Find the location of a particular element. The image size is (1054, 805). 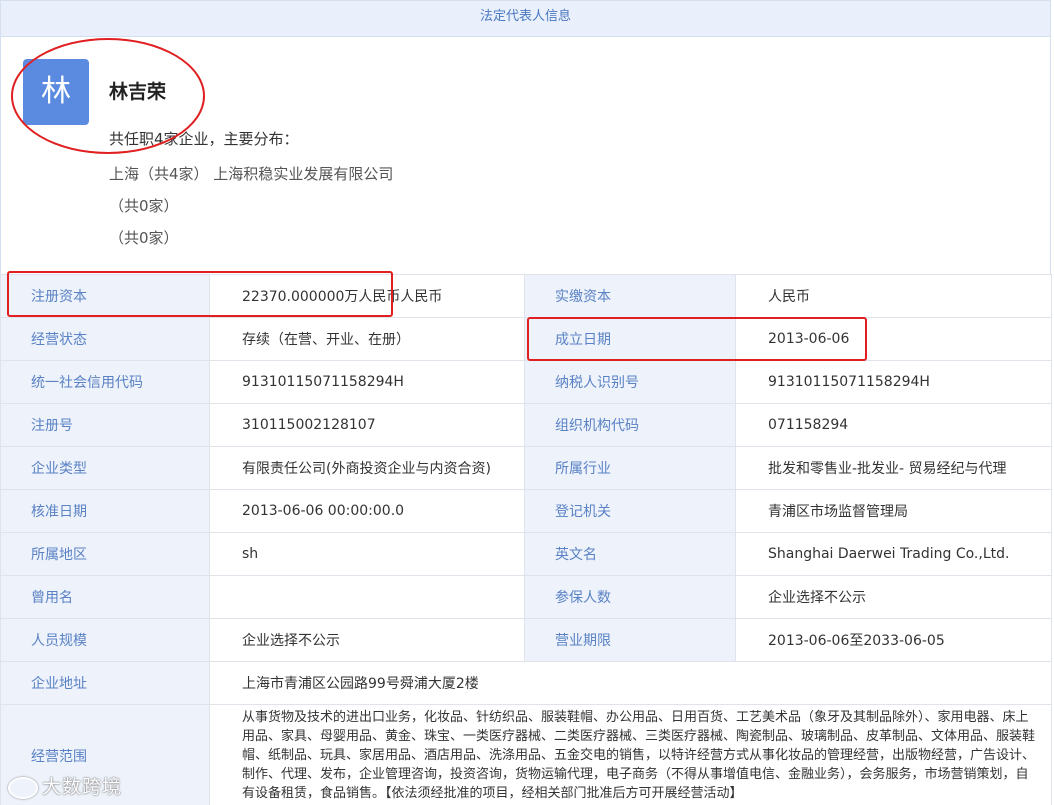

table-row-address: 企业地址 上海市青浦区公园路99号舜浦大厦2楼 is located at coordinates (526, 683).